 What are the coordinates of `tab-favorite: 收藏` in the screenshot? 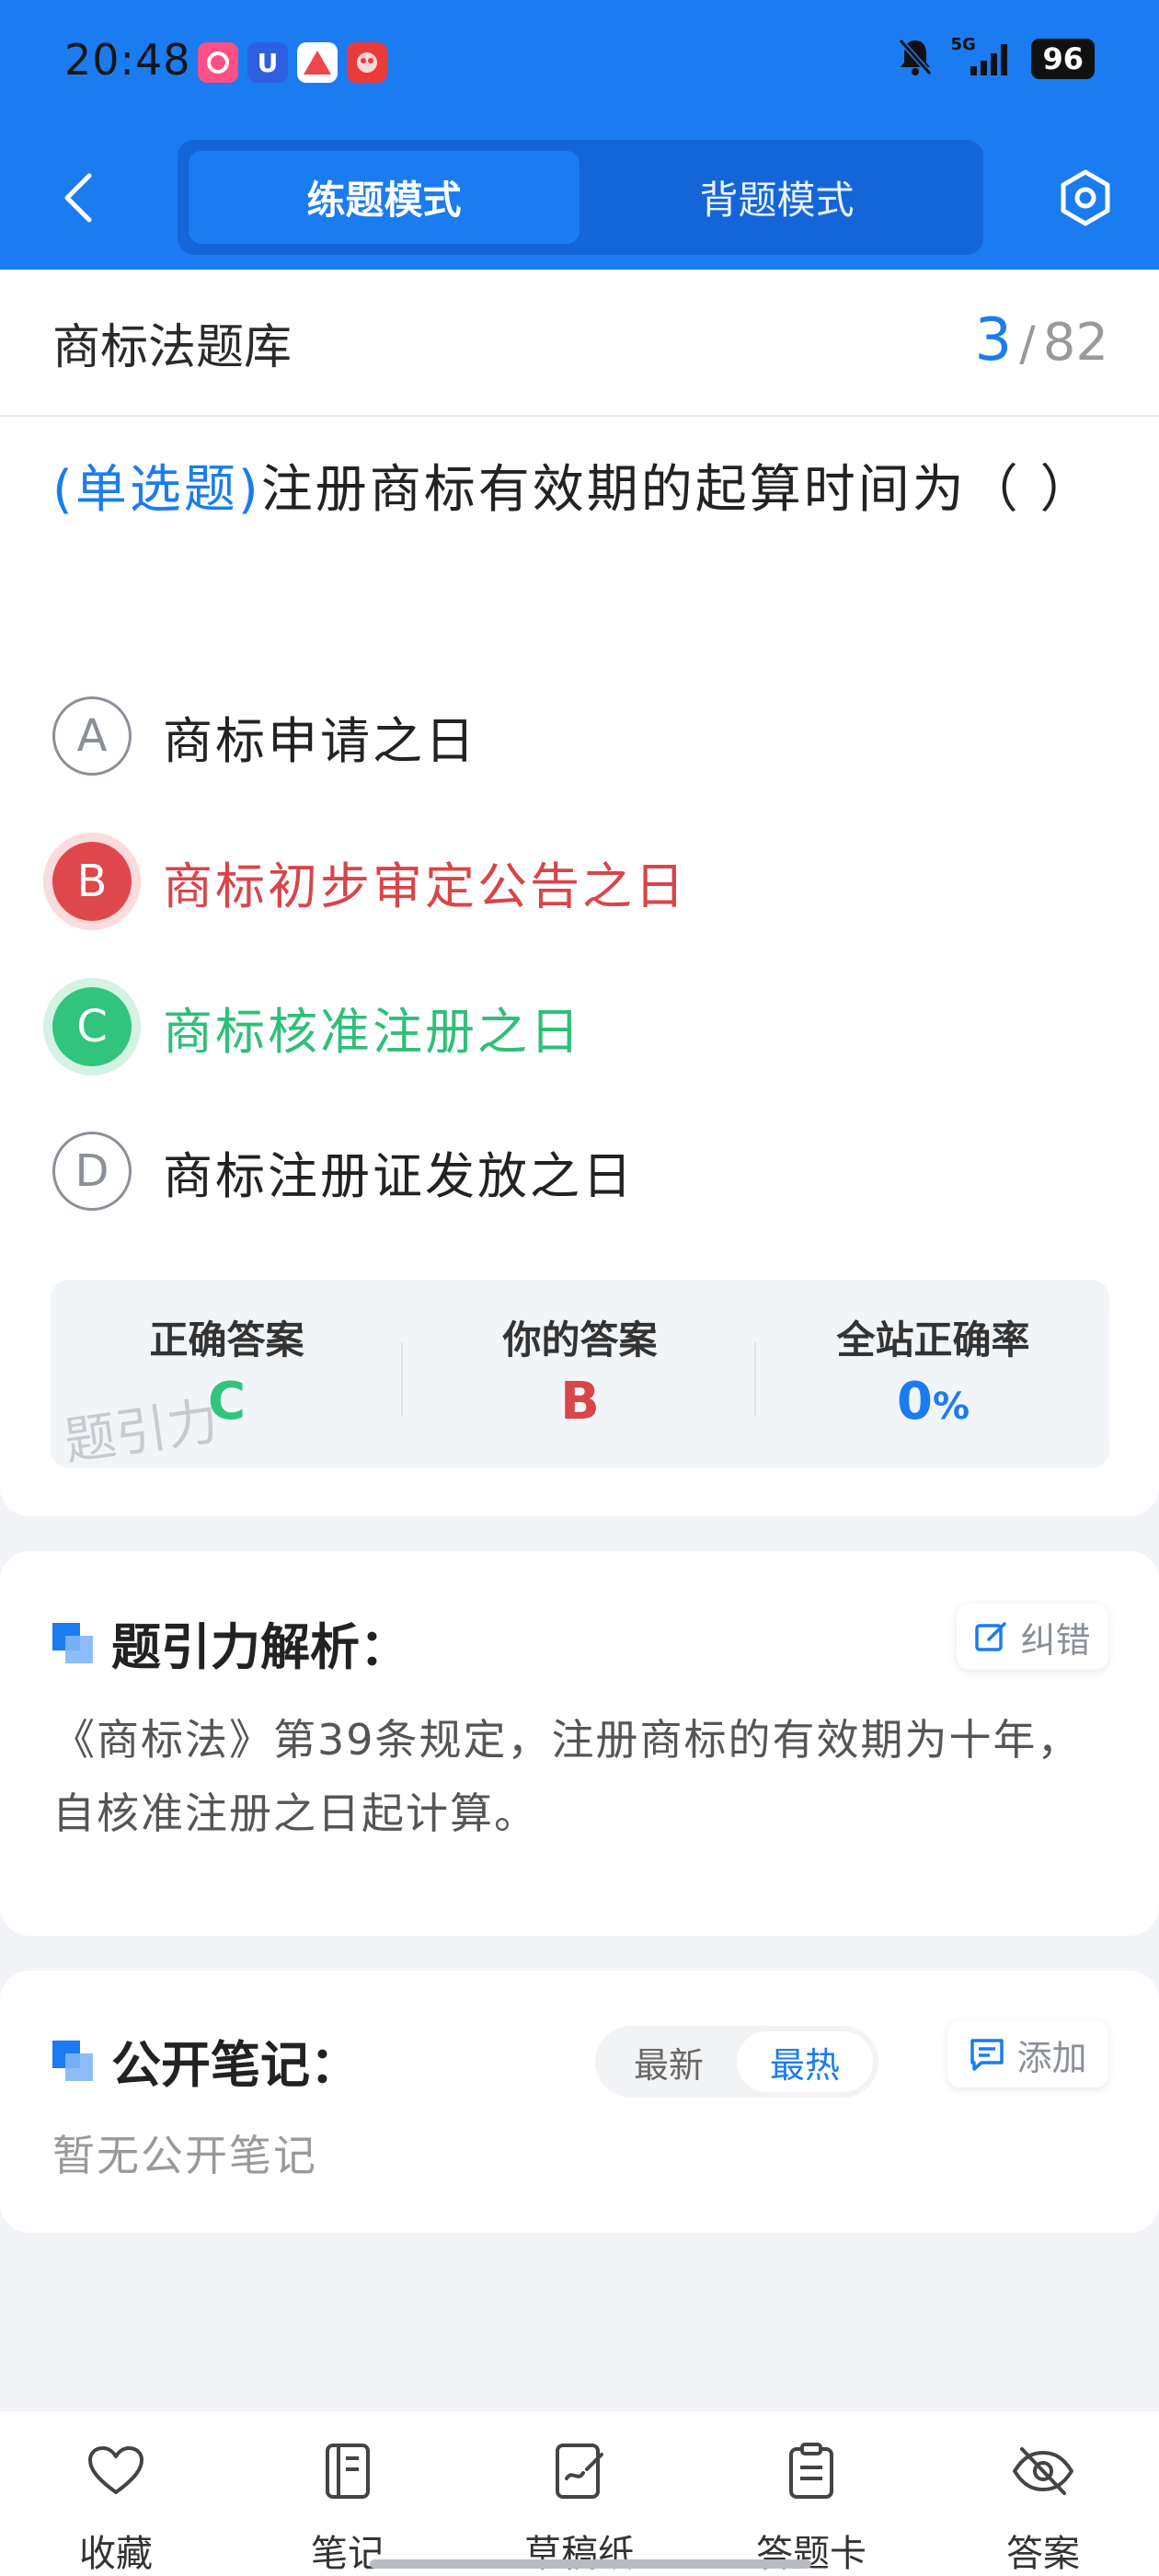 It's located at (116, 2493).